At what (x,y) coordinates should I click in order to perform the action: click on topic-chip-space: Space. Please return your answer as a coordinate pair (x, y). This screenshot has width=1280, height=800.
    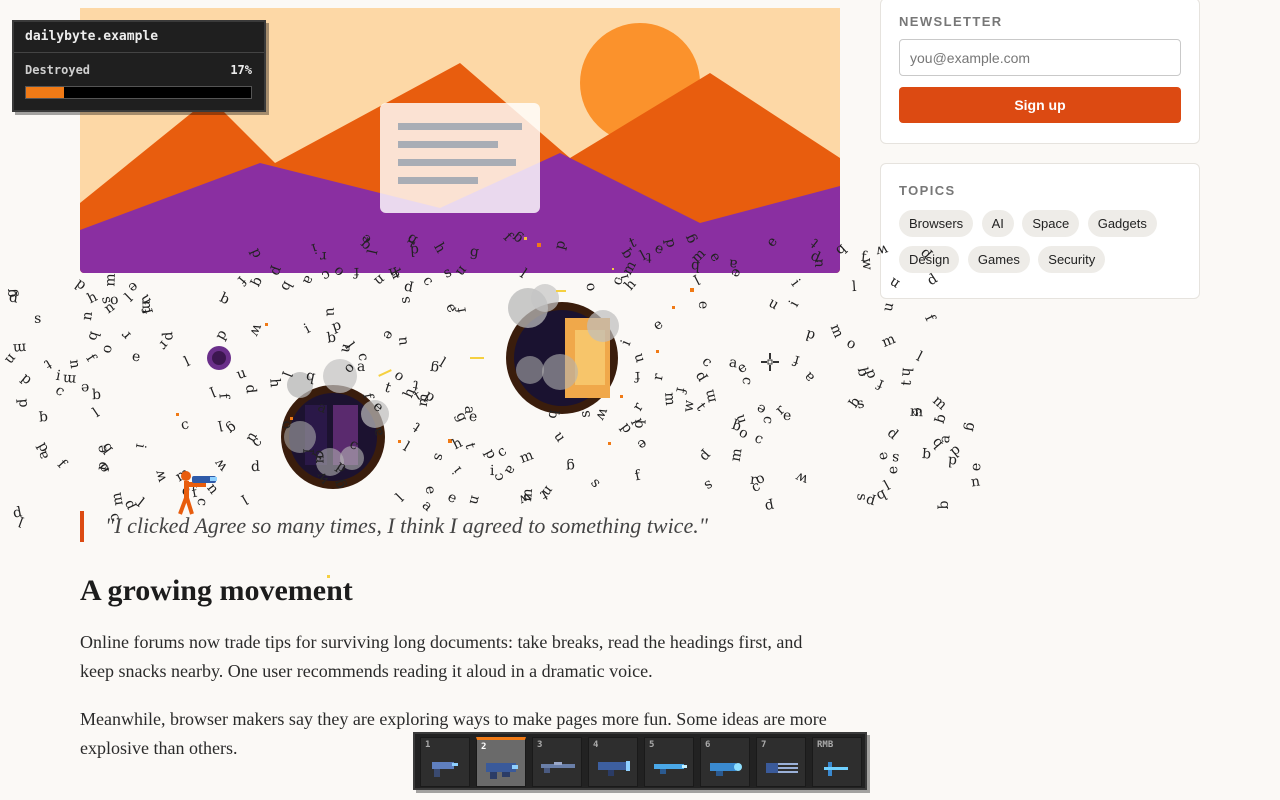
    Looking at the image, I should click on (1051, 223).